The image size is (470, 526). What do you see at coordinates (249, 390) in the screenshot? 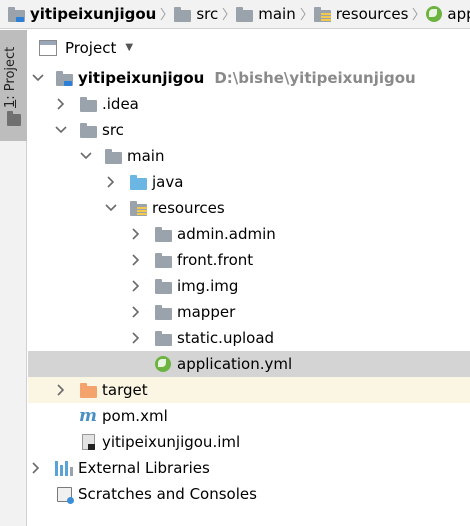
I see `tree-node-target: target` at bounding box center [249, 390].